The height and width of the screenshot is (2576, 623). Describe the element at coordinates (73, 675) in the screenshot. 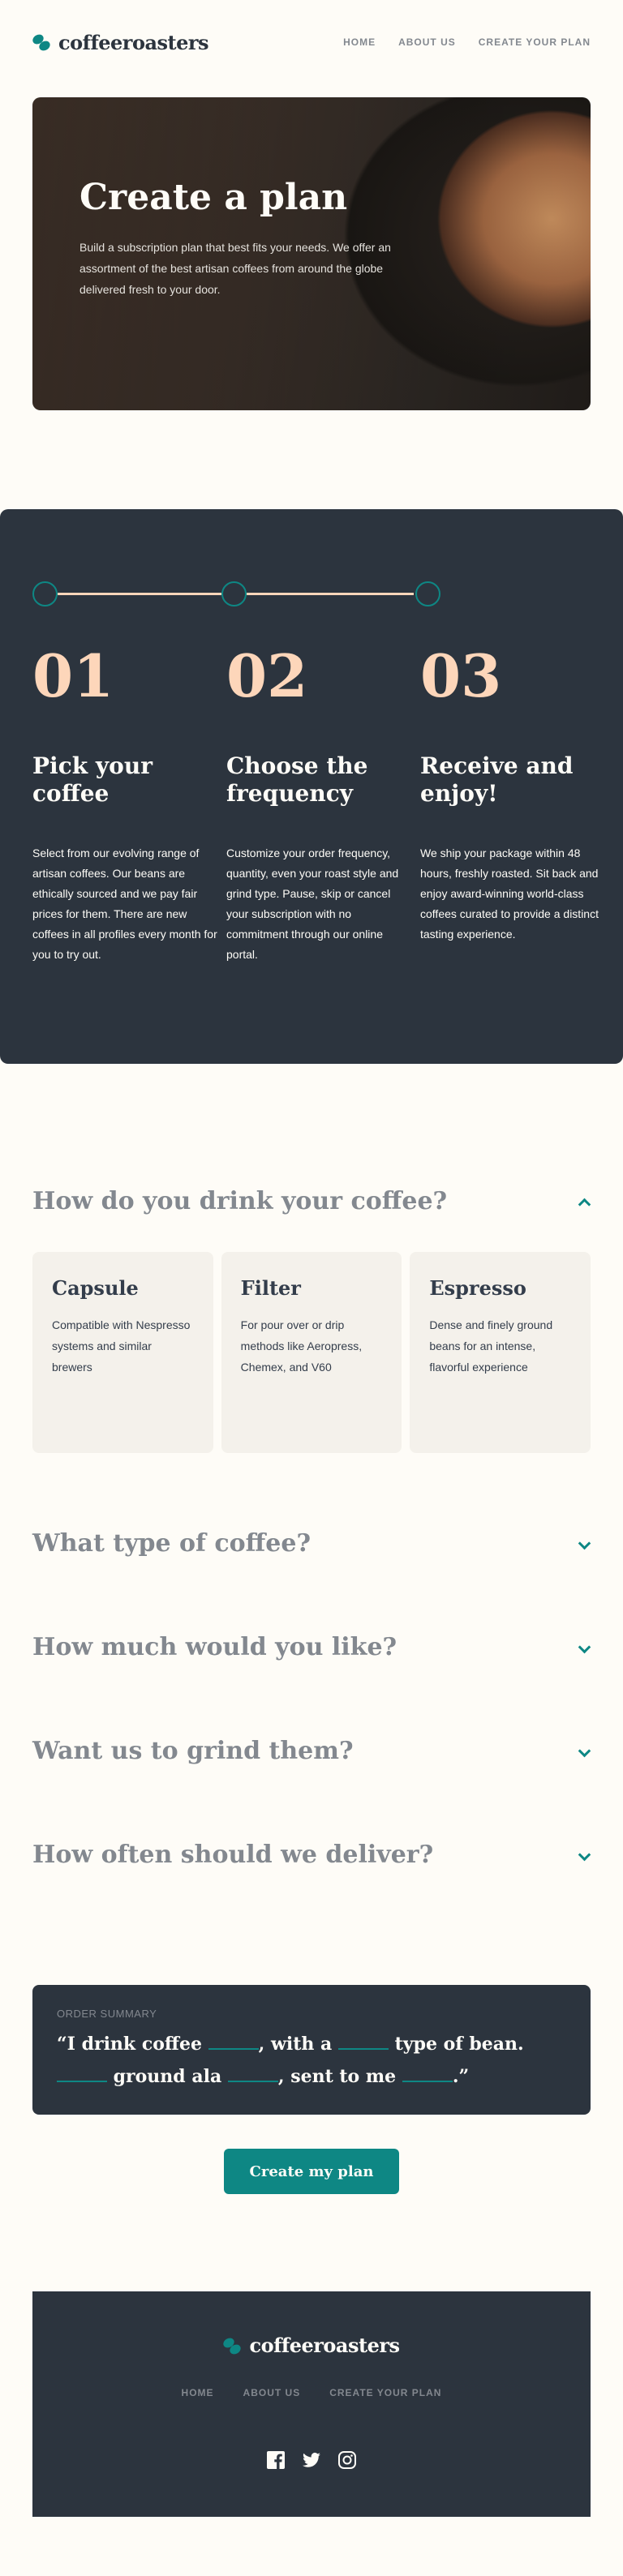

I see `step-number: 01` at that location.